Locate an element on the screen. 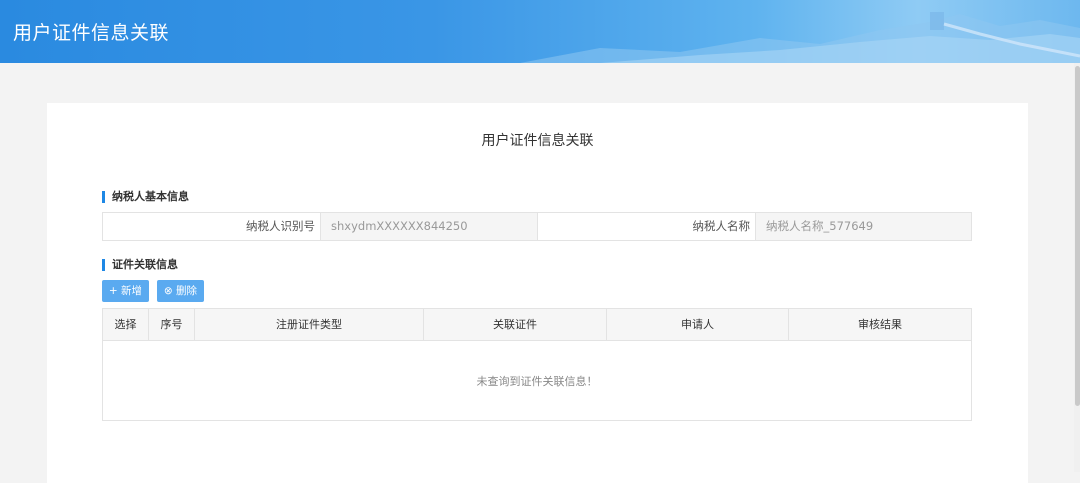 The height and width of the screenshot is (483, 1080). delete-button: ⊗ 删除 is located at coordinates (180, 291).